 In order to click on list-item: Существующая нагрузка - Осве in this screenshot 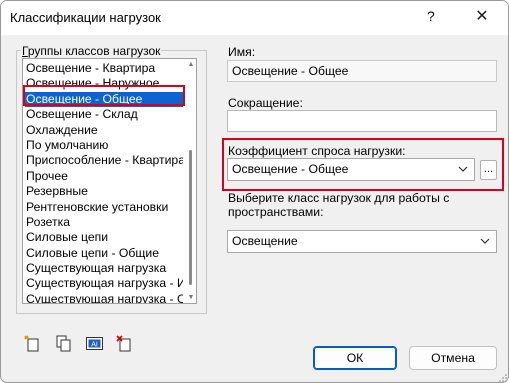, I will do `click(104, 297)`.